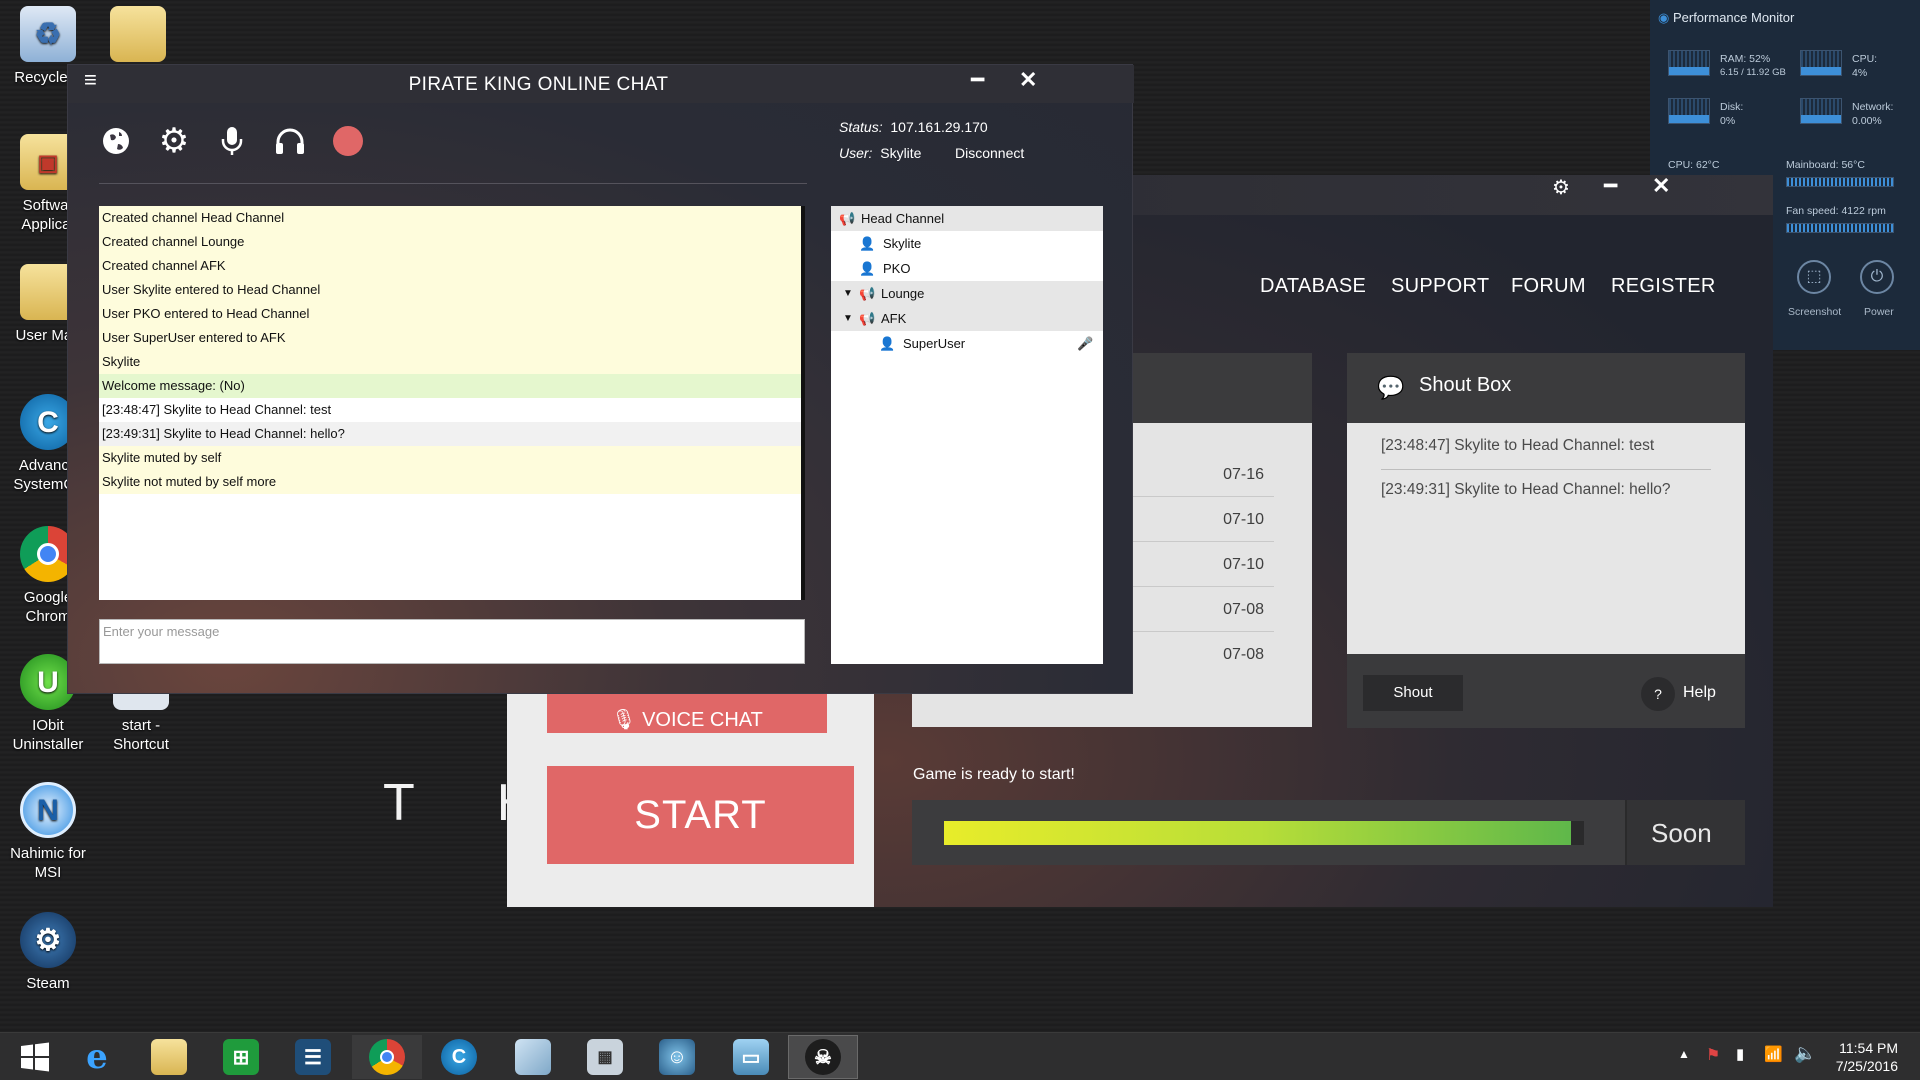 The height and width of the screenshot is (1080, 1920). I want to click on advanced-systemcare-icon: C, so click(459, 1057).